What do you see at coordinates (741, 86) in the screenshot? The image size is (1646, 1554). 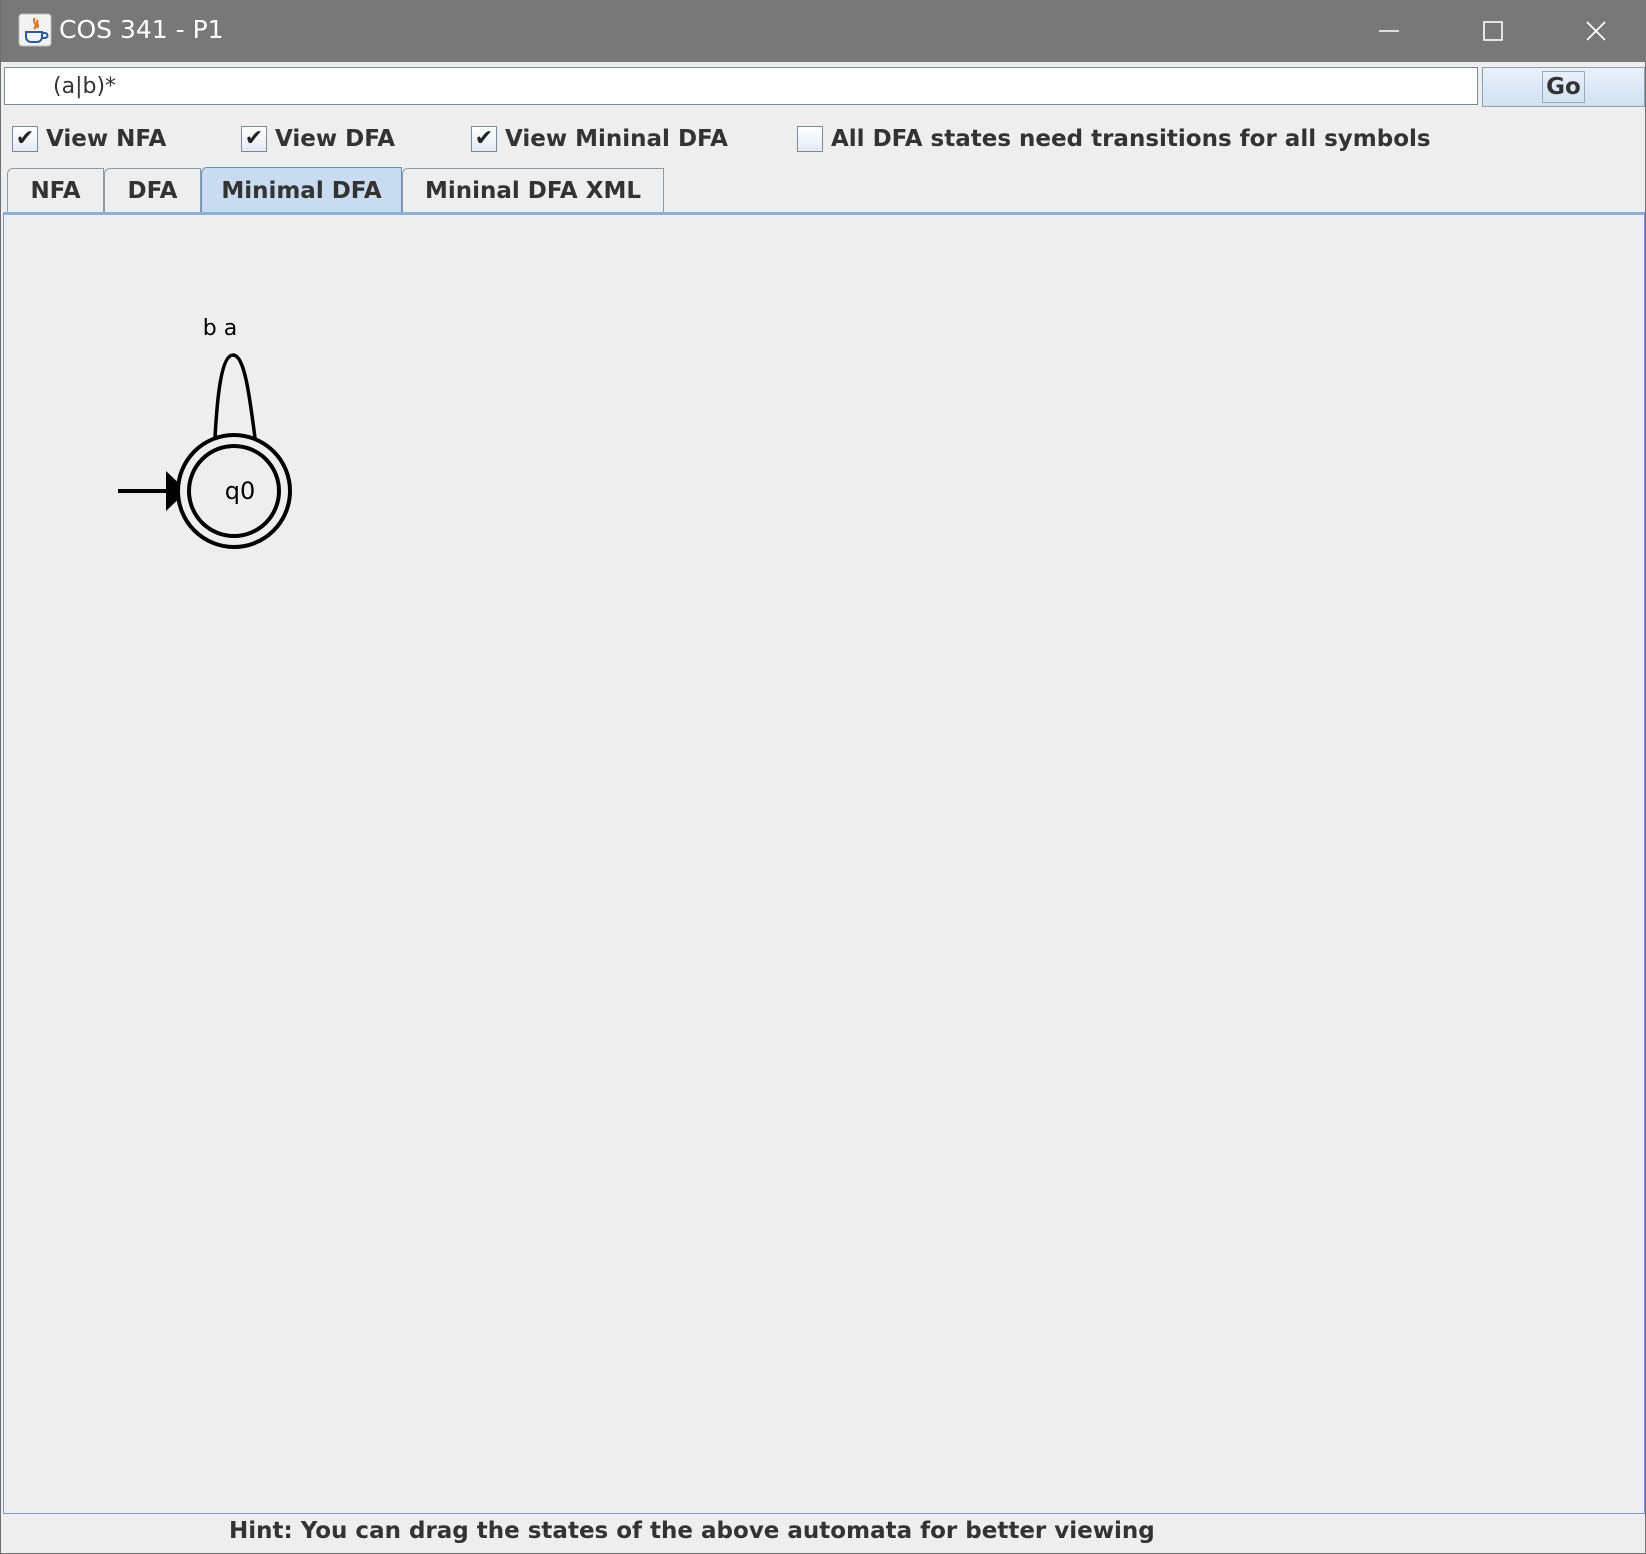 I see `regex-input` at bounding box center [741, 86].